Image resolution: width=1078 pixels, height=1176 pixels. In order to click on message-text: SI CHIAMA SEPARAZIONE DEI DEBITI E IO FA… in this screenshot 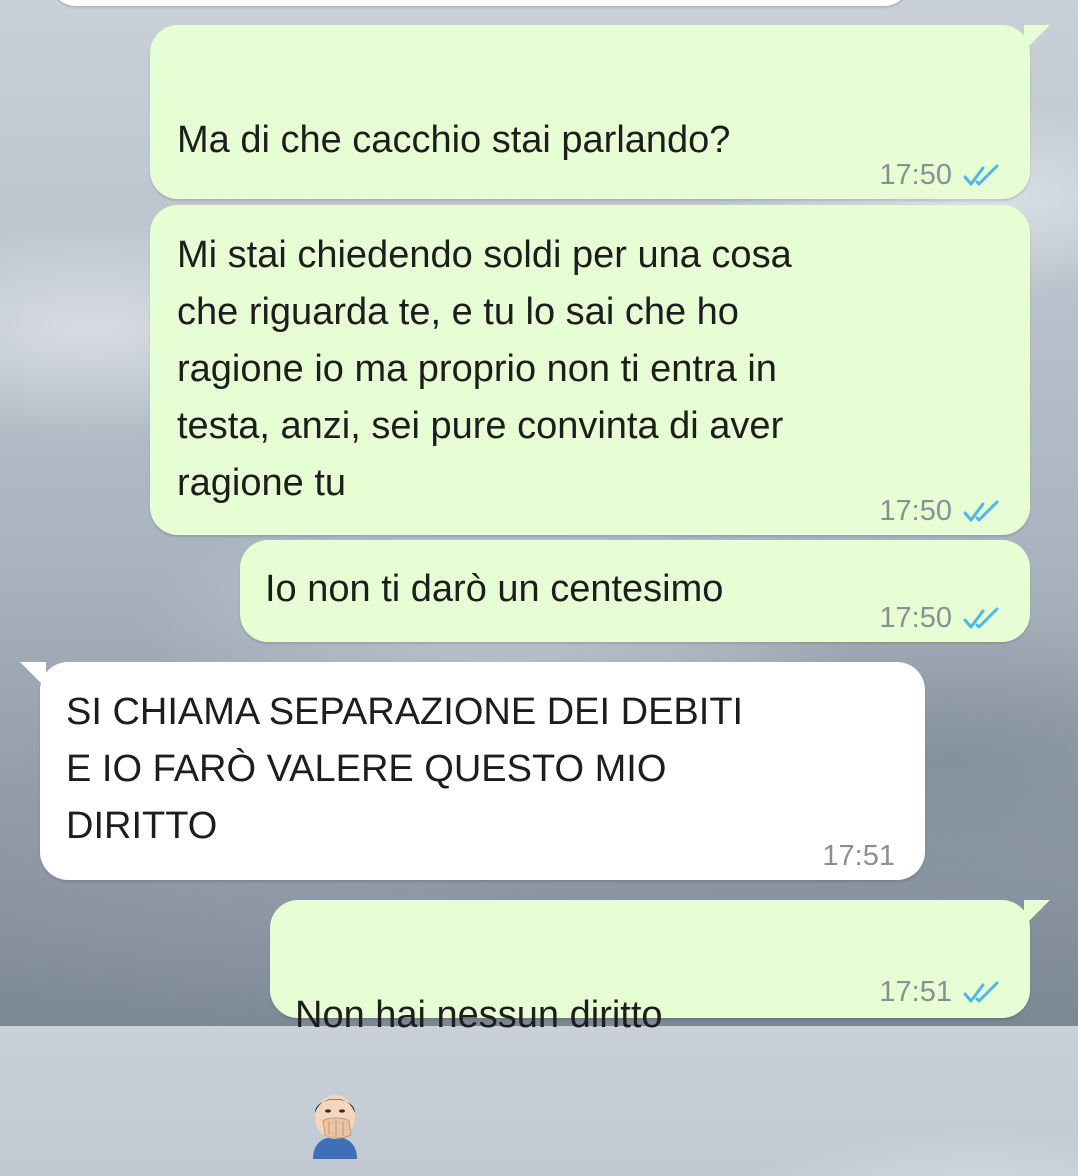, I will do `click(405, 769)`.